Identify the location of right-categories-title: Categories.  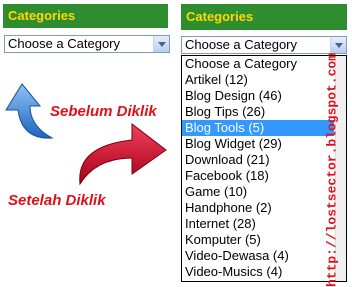
(220, 16).